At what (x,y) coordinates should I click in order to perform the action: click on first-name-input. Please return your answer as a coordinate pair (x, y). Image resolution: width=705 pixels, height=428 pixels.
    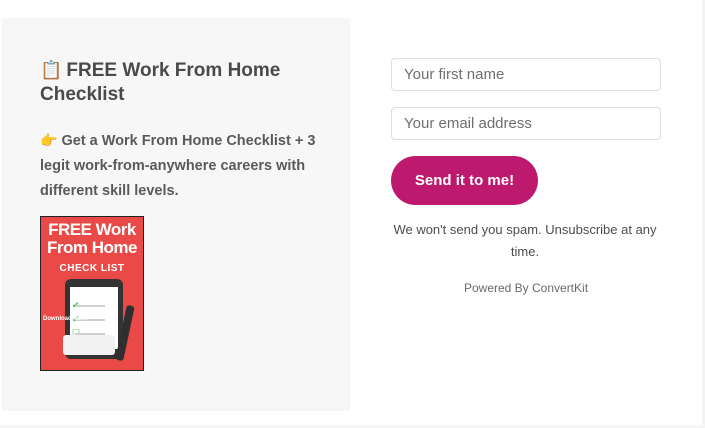
    Looking at the image, I should click on (526, 74).